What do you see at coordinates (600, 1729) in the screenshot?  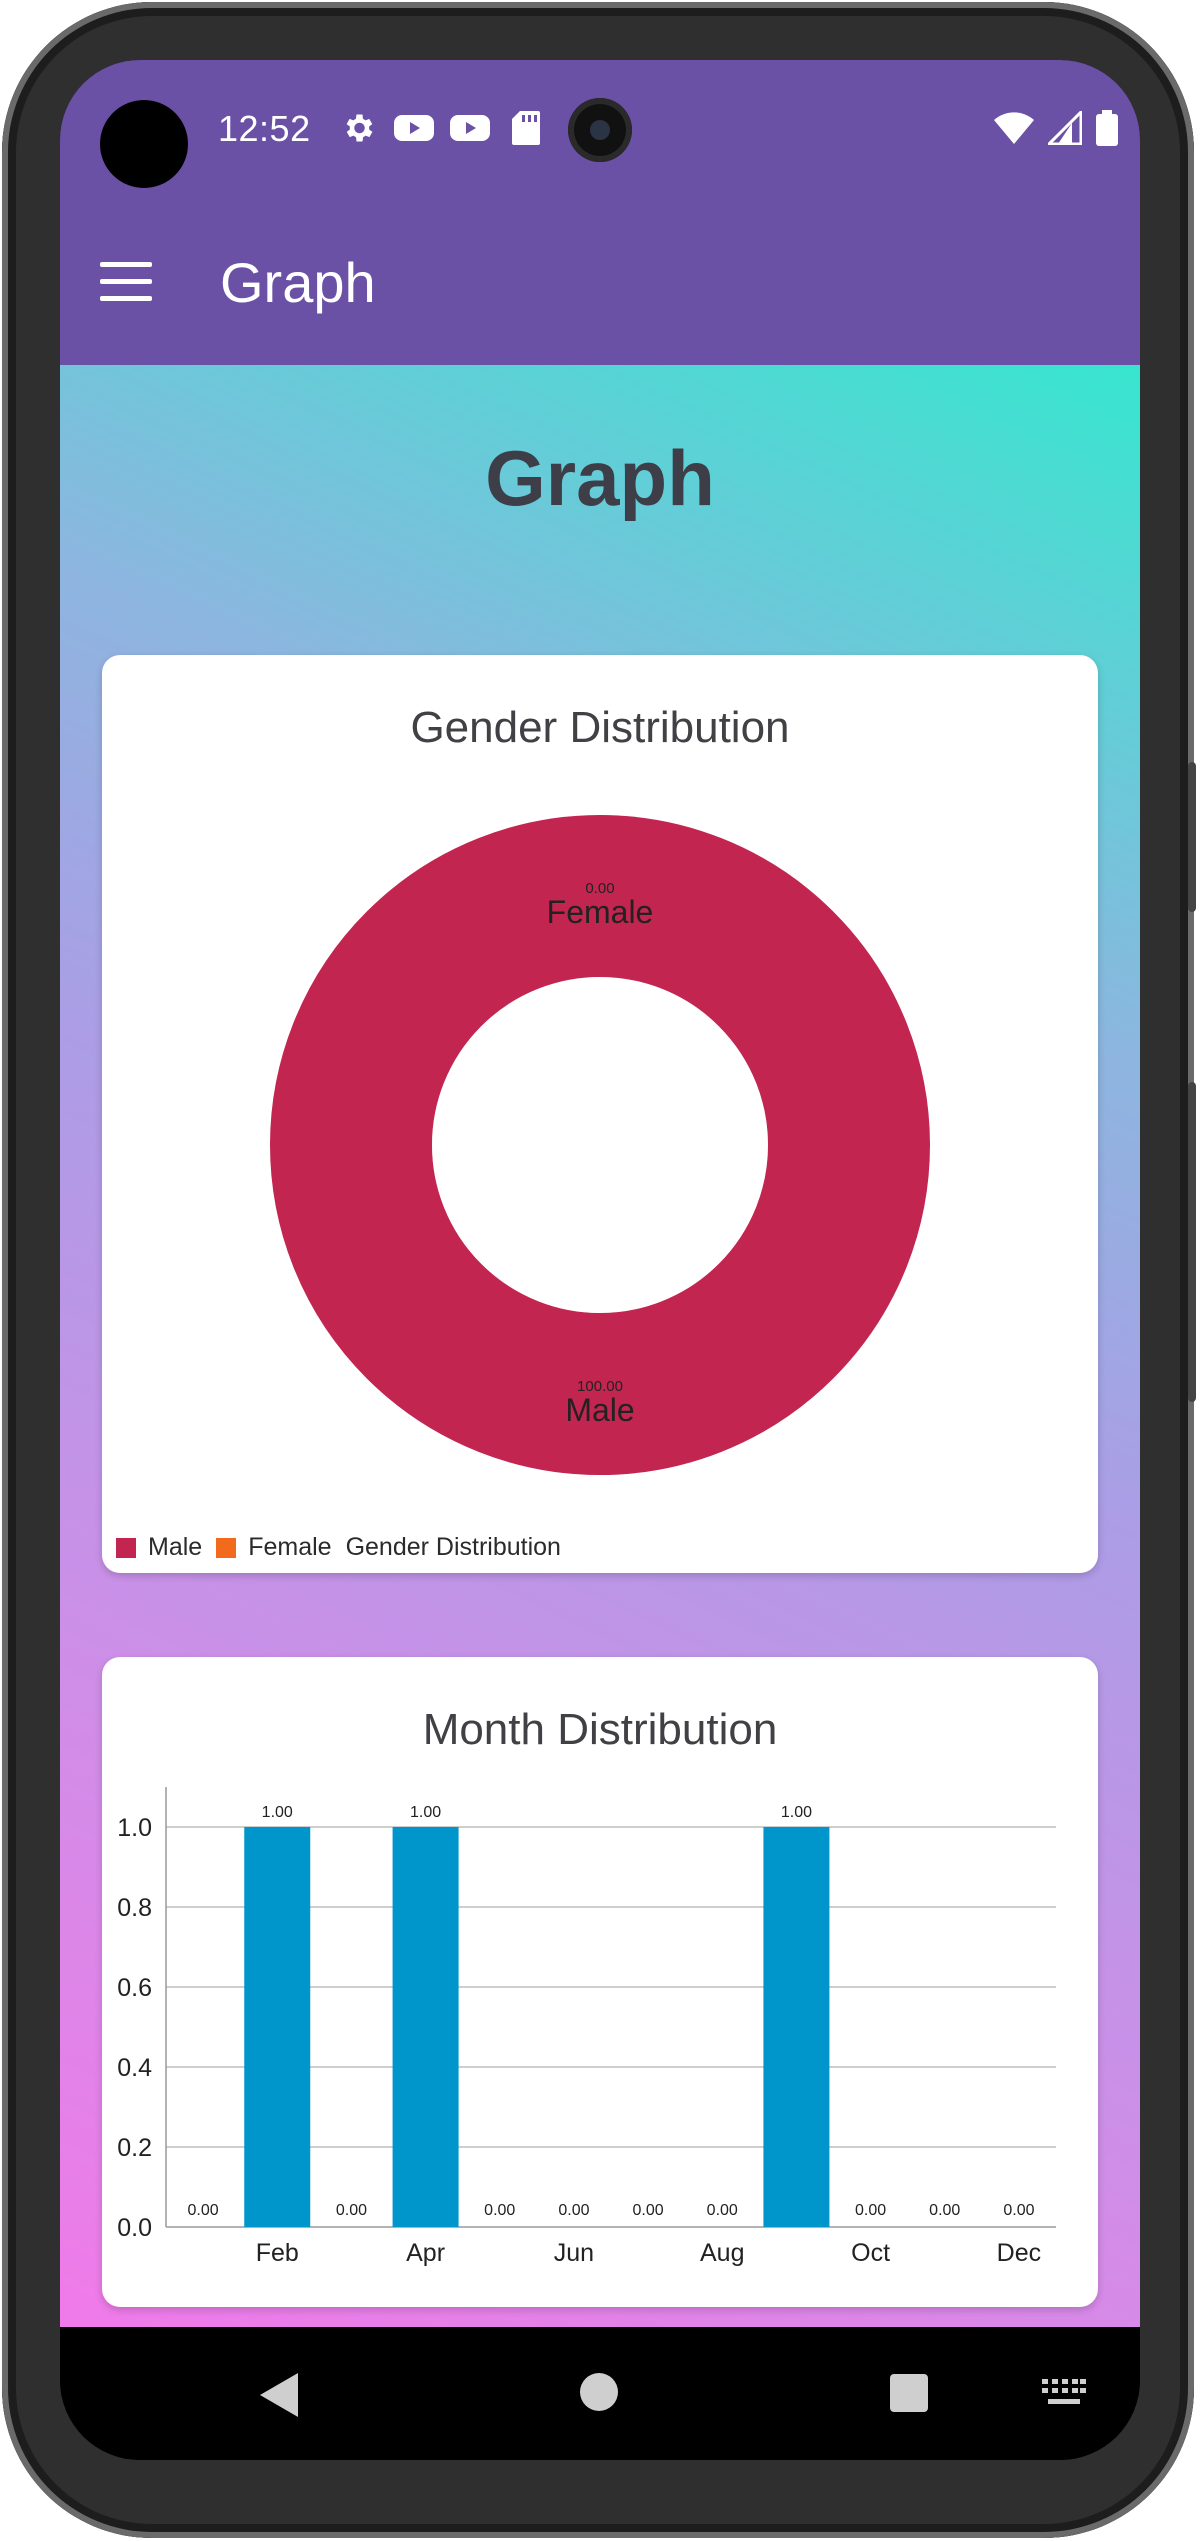 I see `month-chart-title: Month Distribution` at bounding box center [600, 1729].